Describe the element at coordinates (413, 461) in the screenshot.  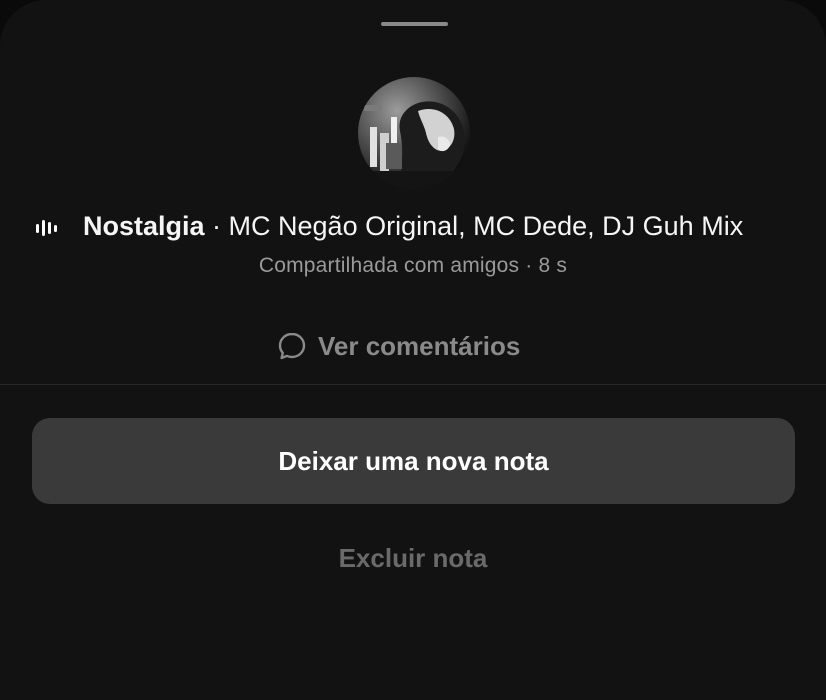
I see `new-note-button: Deixar uma nova nota` at that location.